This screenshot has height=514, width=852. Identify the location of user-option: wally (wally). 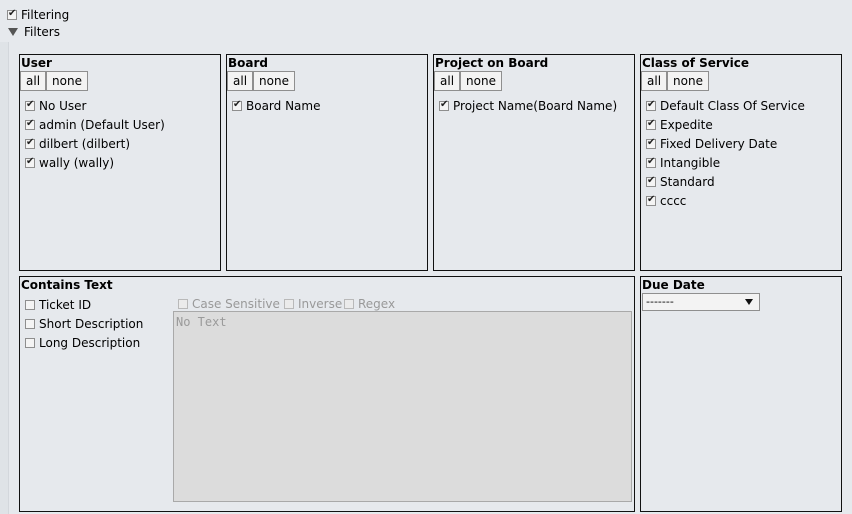
(69, 162).